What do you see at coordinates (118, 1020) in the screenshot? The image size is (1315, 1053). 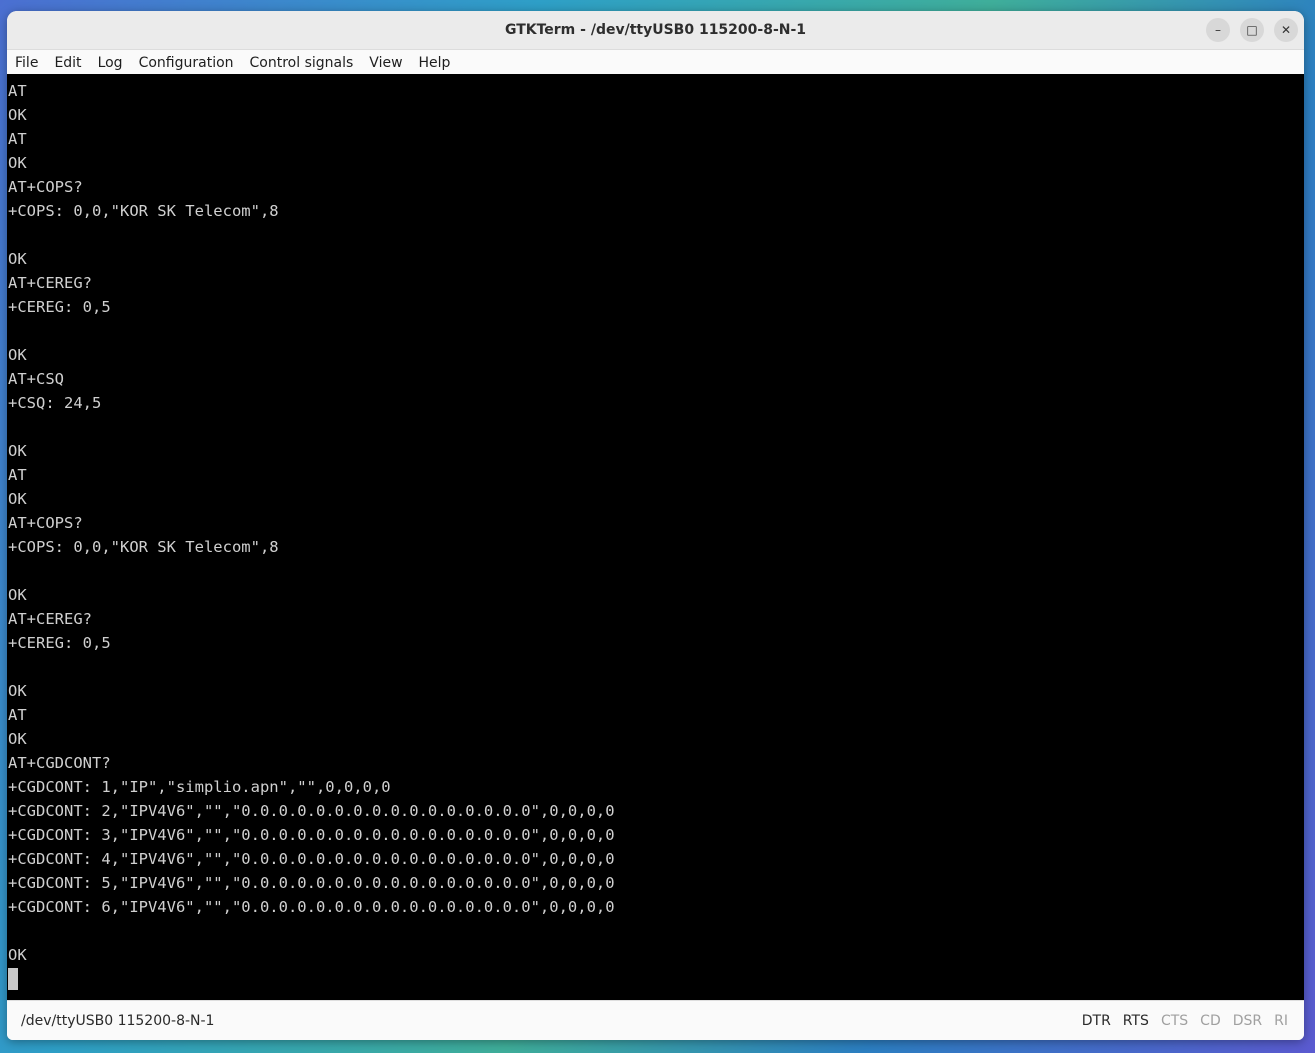 I see `port-settings-label: /dev/ttyUSB0 115200-8-N-1` at bounding box center [118, 1020].